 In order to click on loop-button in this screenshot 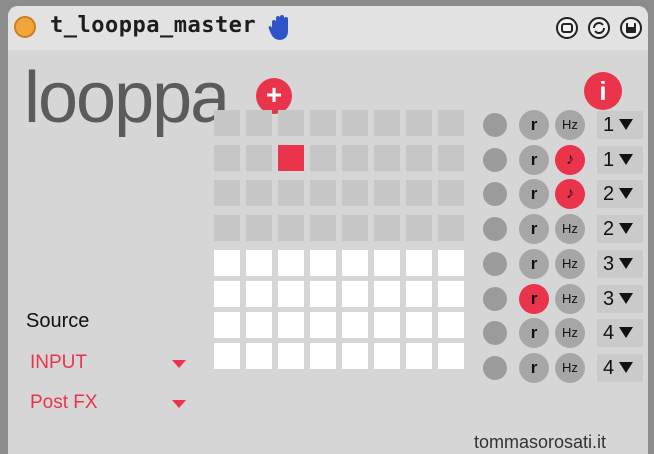, I will do `click(567, 28)`.